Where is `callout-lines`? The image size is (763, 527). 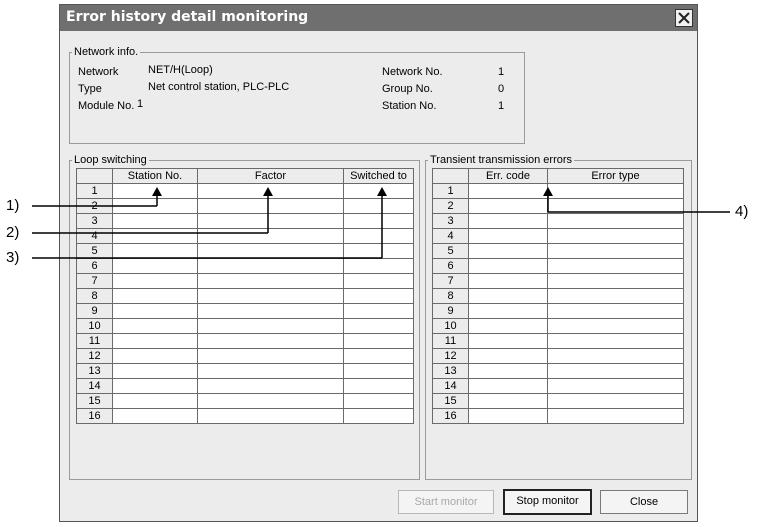
callout-lines is located at coordinates (381, 223).